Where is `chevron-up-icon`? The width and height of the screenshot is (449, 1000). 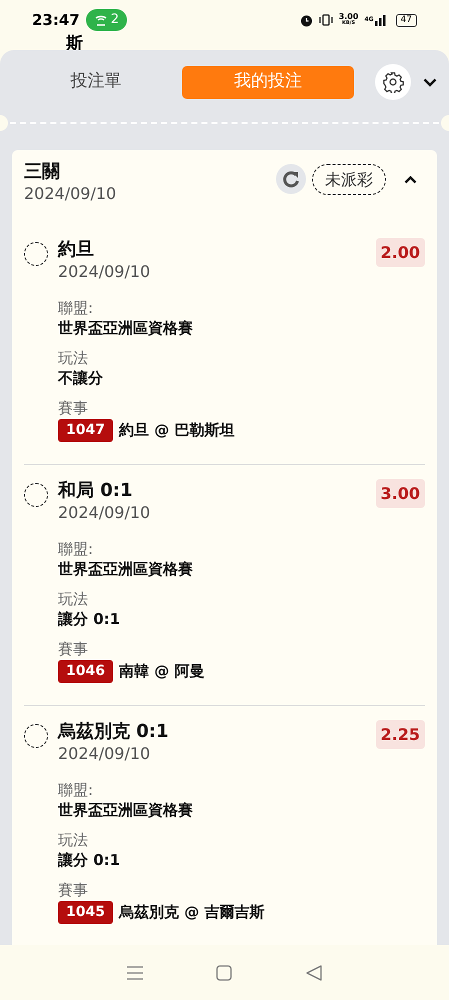
chevron-up-icon is located at coordinates (410, 180).